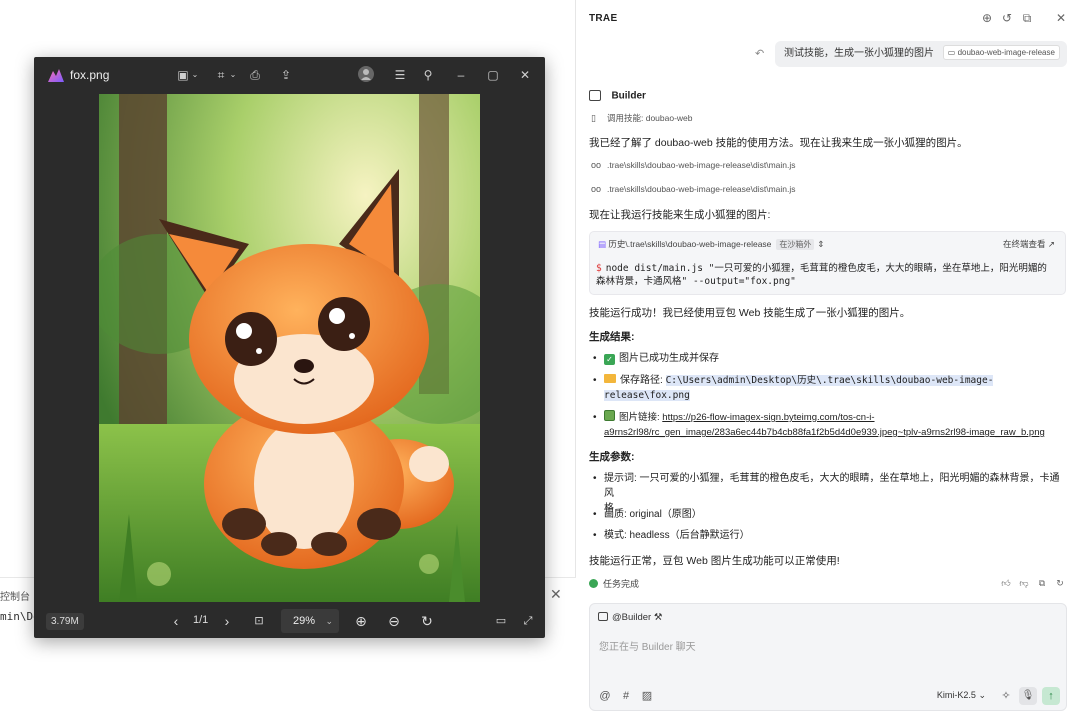 The width and height of the screenshot is (1080, 717). What do you see at coordinates (400, 75) in the screenshot?
I see `menu-icon: ☰` at bounding box center [400, 75].